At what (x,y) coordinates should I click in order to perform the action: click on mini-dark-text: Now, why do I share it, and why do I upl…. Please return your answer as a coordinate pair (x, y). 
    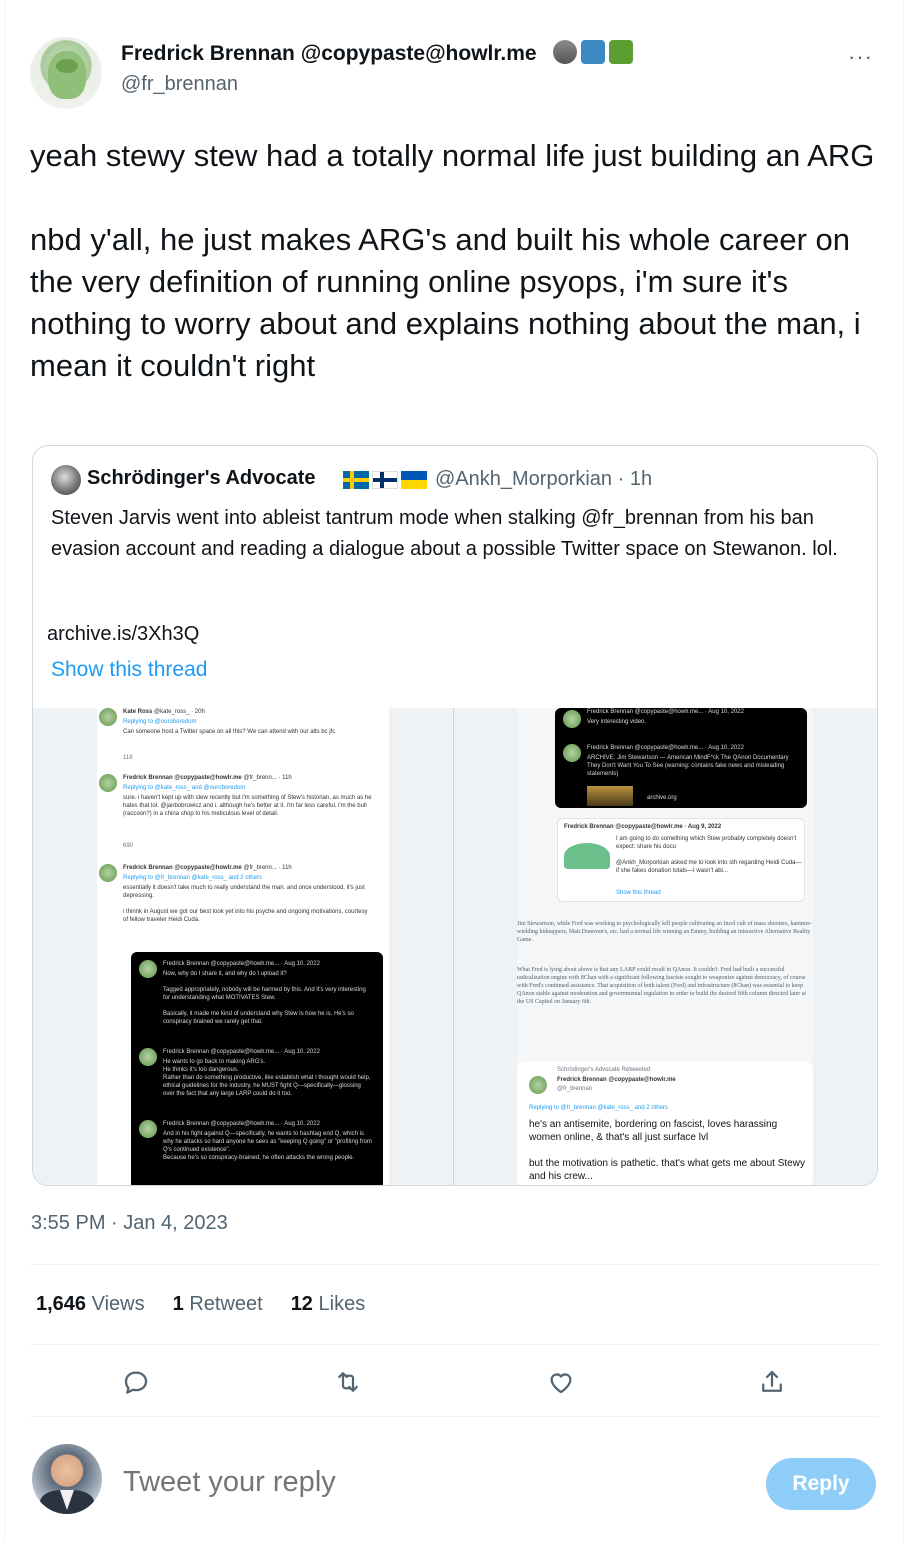
    Looking at the image, I should click on (264, 998).